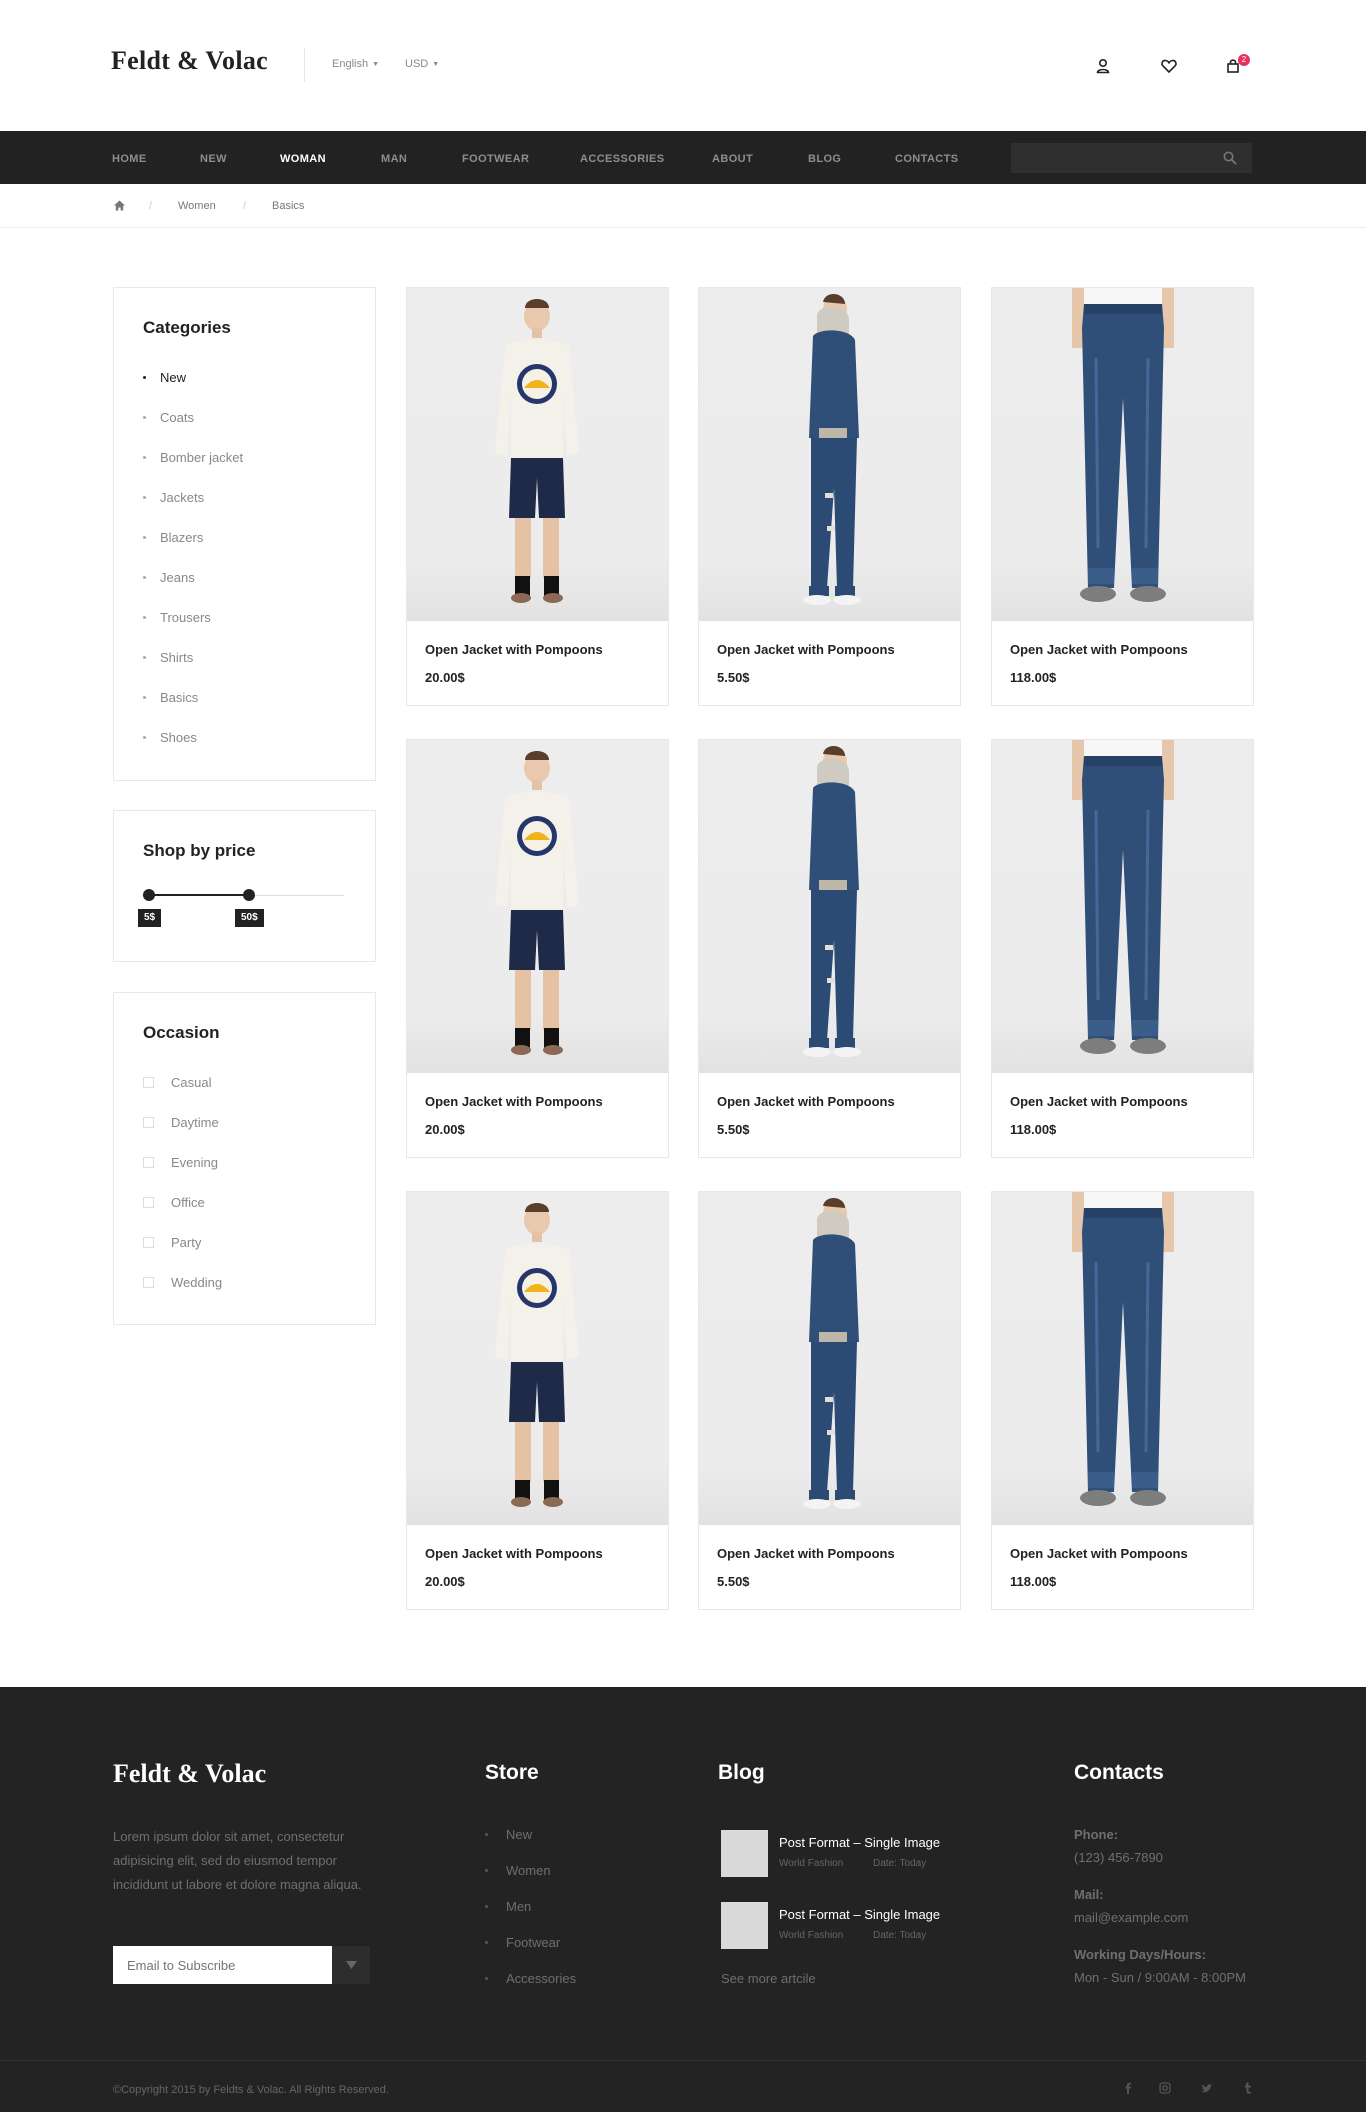  I want to click on search-icon, so click(1230, 158).